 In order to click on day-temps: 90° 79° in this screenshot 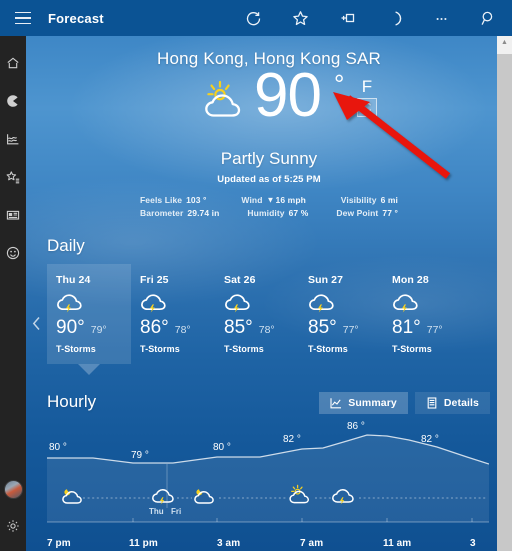, I will do `click(93, 327)`.